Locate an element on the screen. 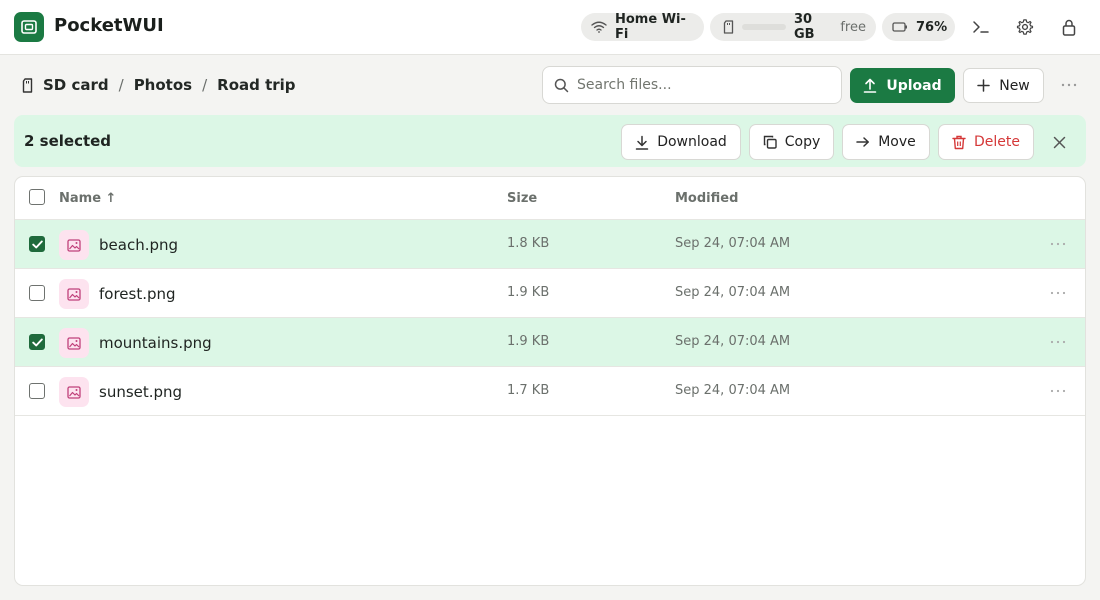 The height and width of the screenshot is (600, 1100). more-options-icon is located at coordinates (1069, 85).